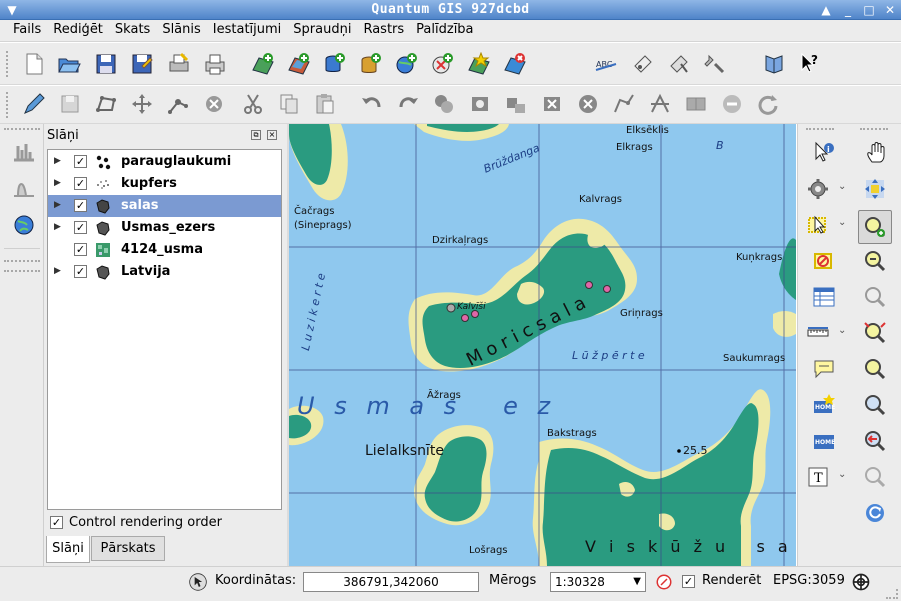 This screenshot has height=601, width=901. I want to click on save-as-icon, so click(142, 64).